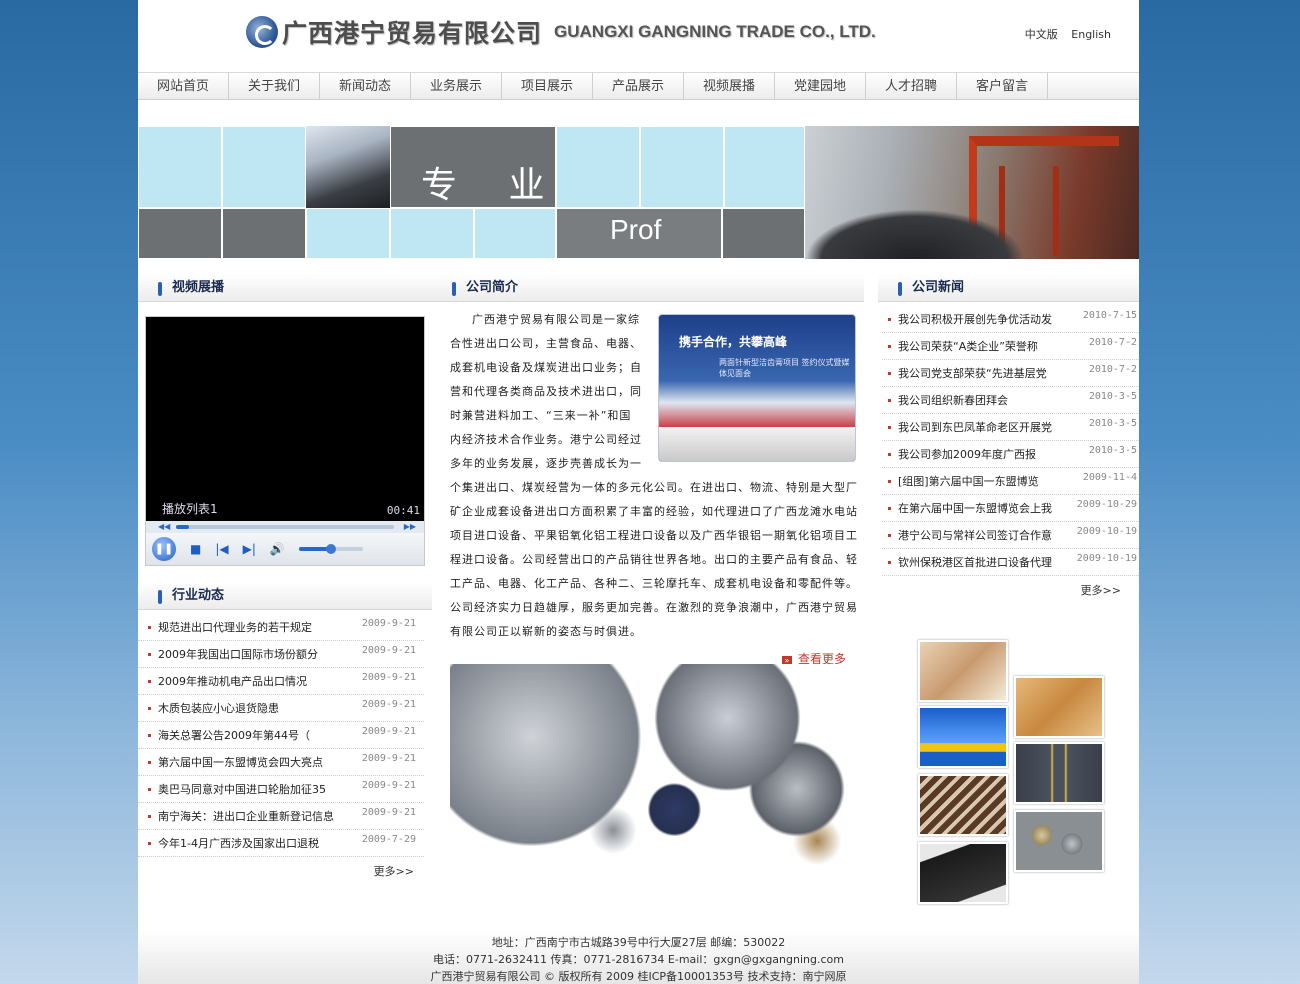 This screenshot has height=984, width=1300. I want to click on nav-careers: 人才招聘, so click(911, 86).